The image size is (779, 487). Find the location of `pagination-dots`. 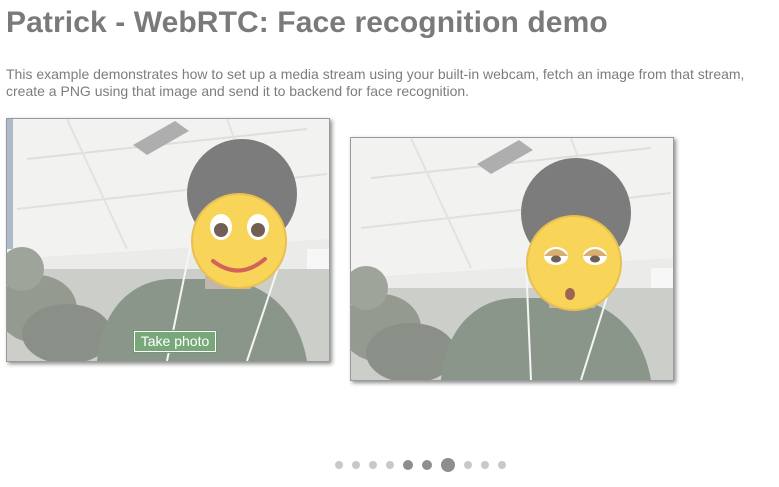

pagination-dots is located at coordinates (389, 465).